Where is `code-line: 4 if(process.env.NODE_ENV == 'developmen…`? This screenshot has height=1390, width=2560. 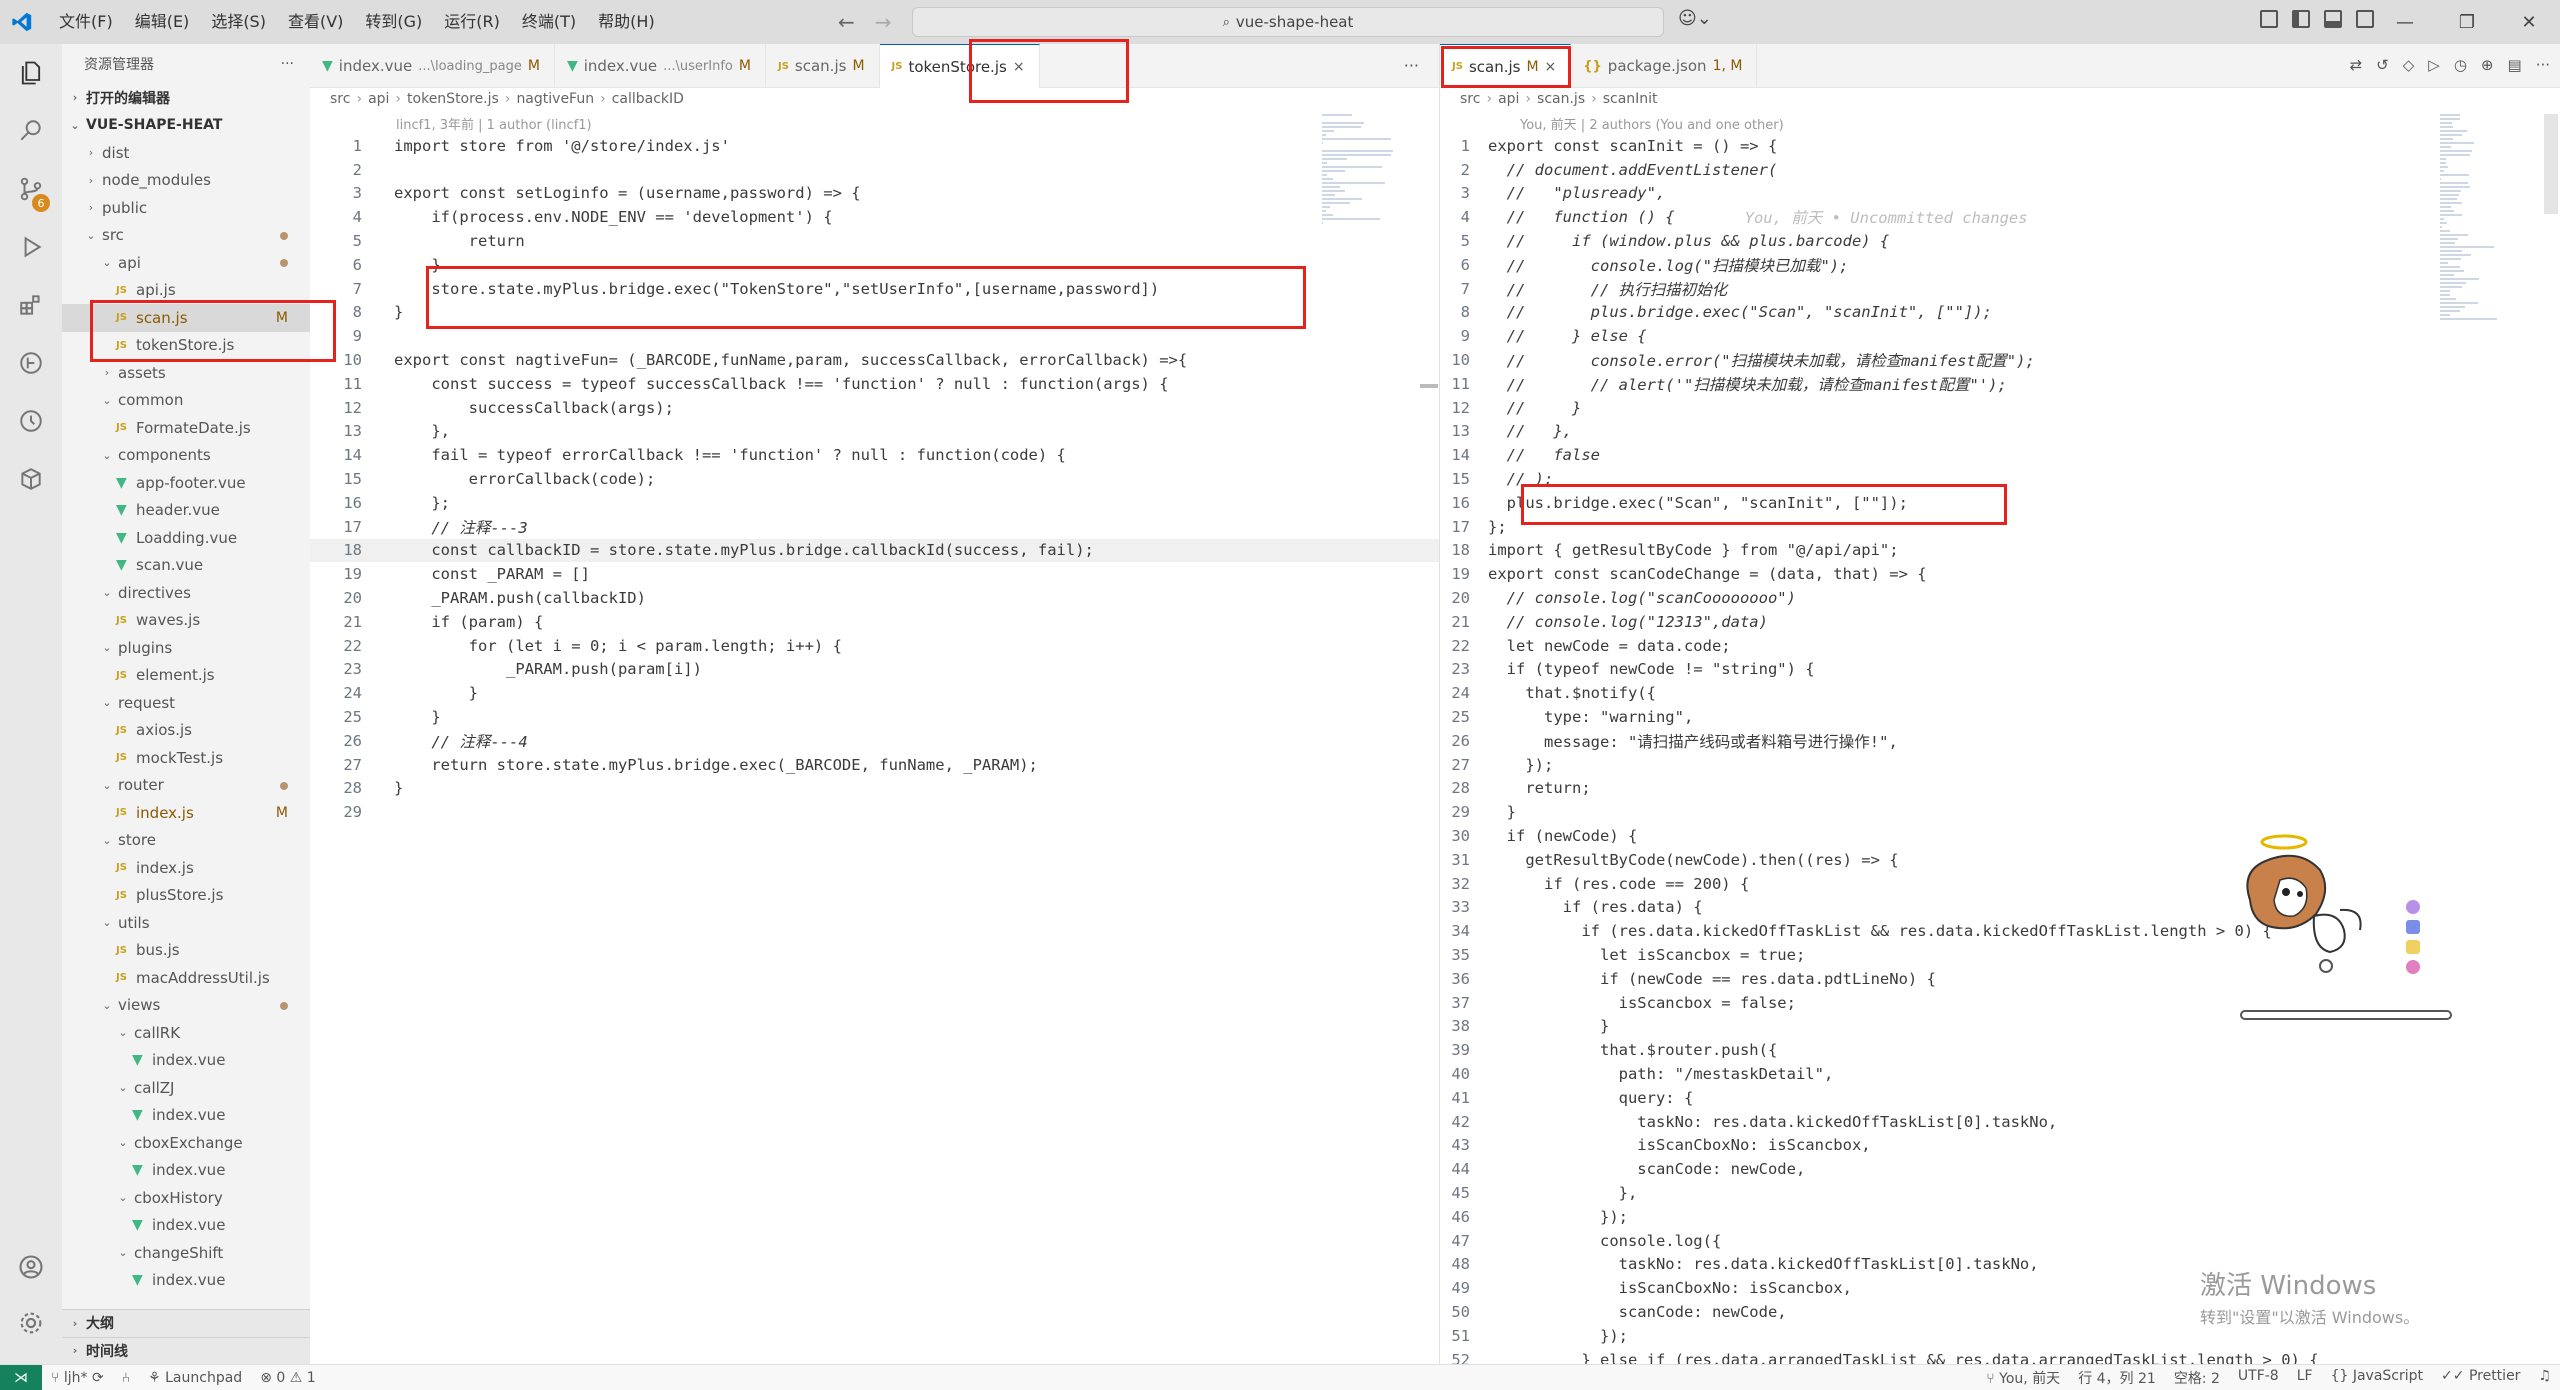
code-line: 4 if(process.env.NODE_ENV == 'developmen… is located at coordinates (874, 217).